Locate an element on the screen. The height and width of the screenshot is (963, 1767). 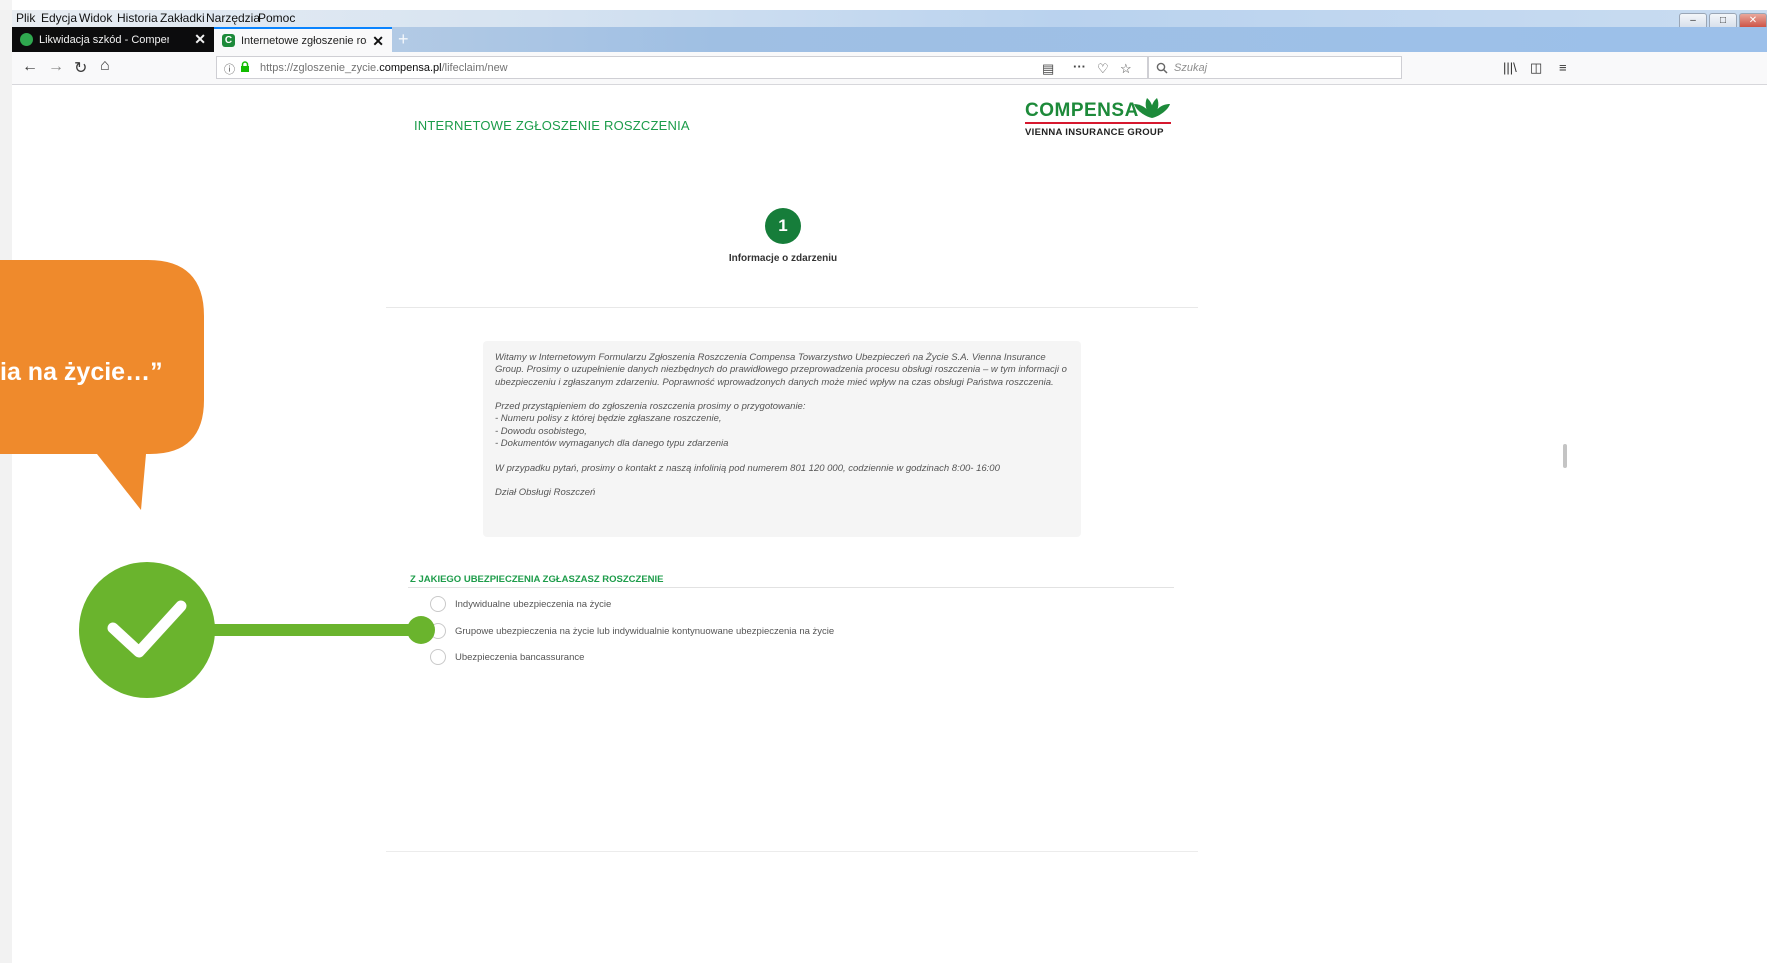
pocket-icon: ♡ is located at coordinates (1103, 69).